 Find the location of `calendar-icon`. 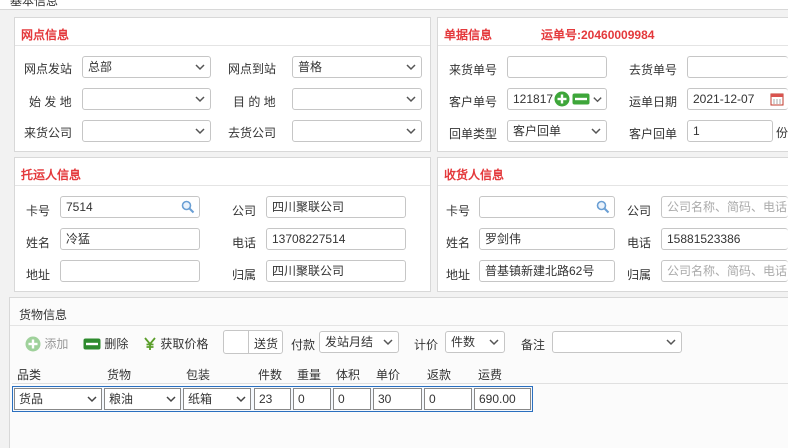

calendar-icon is located at coordinates (777, 99).